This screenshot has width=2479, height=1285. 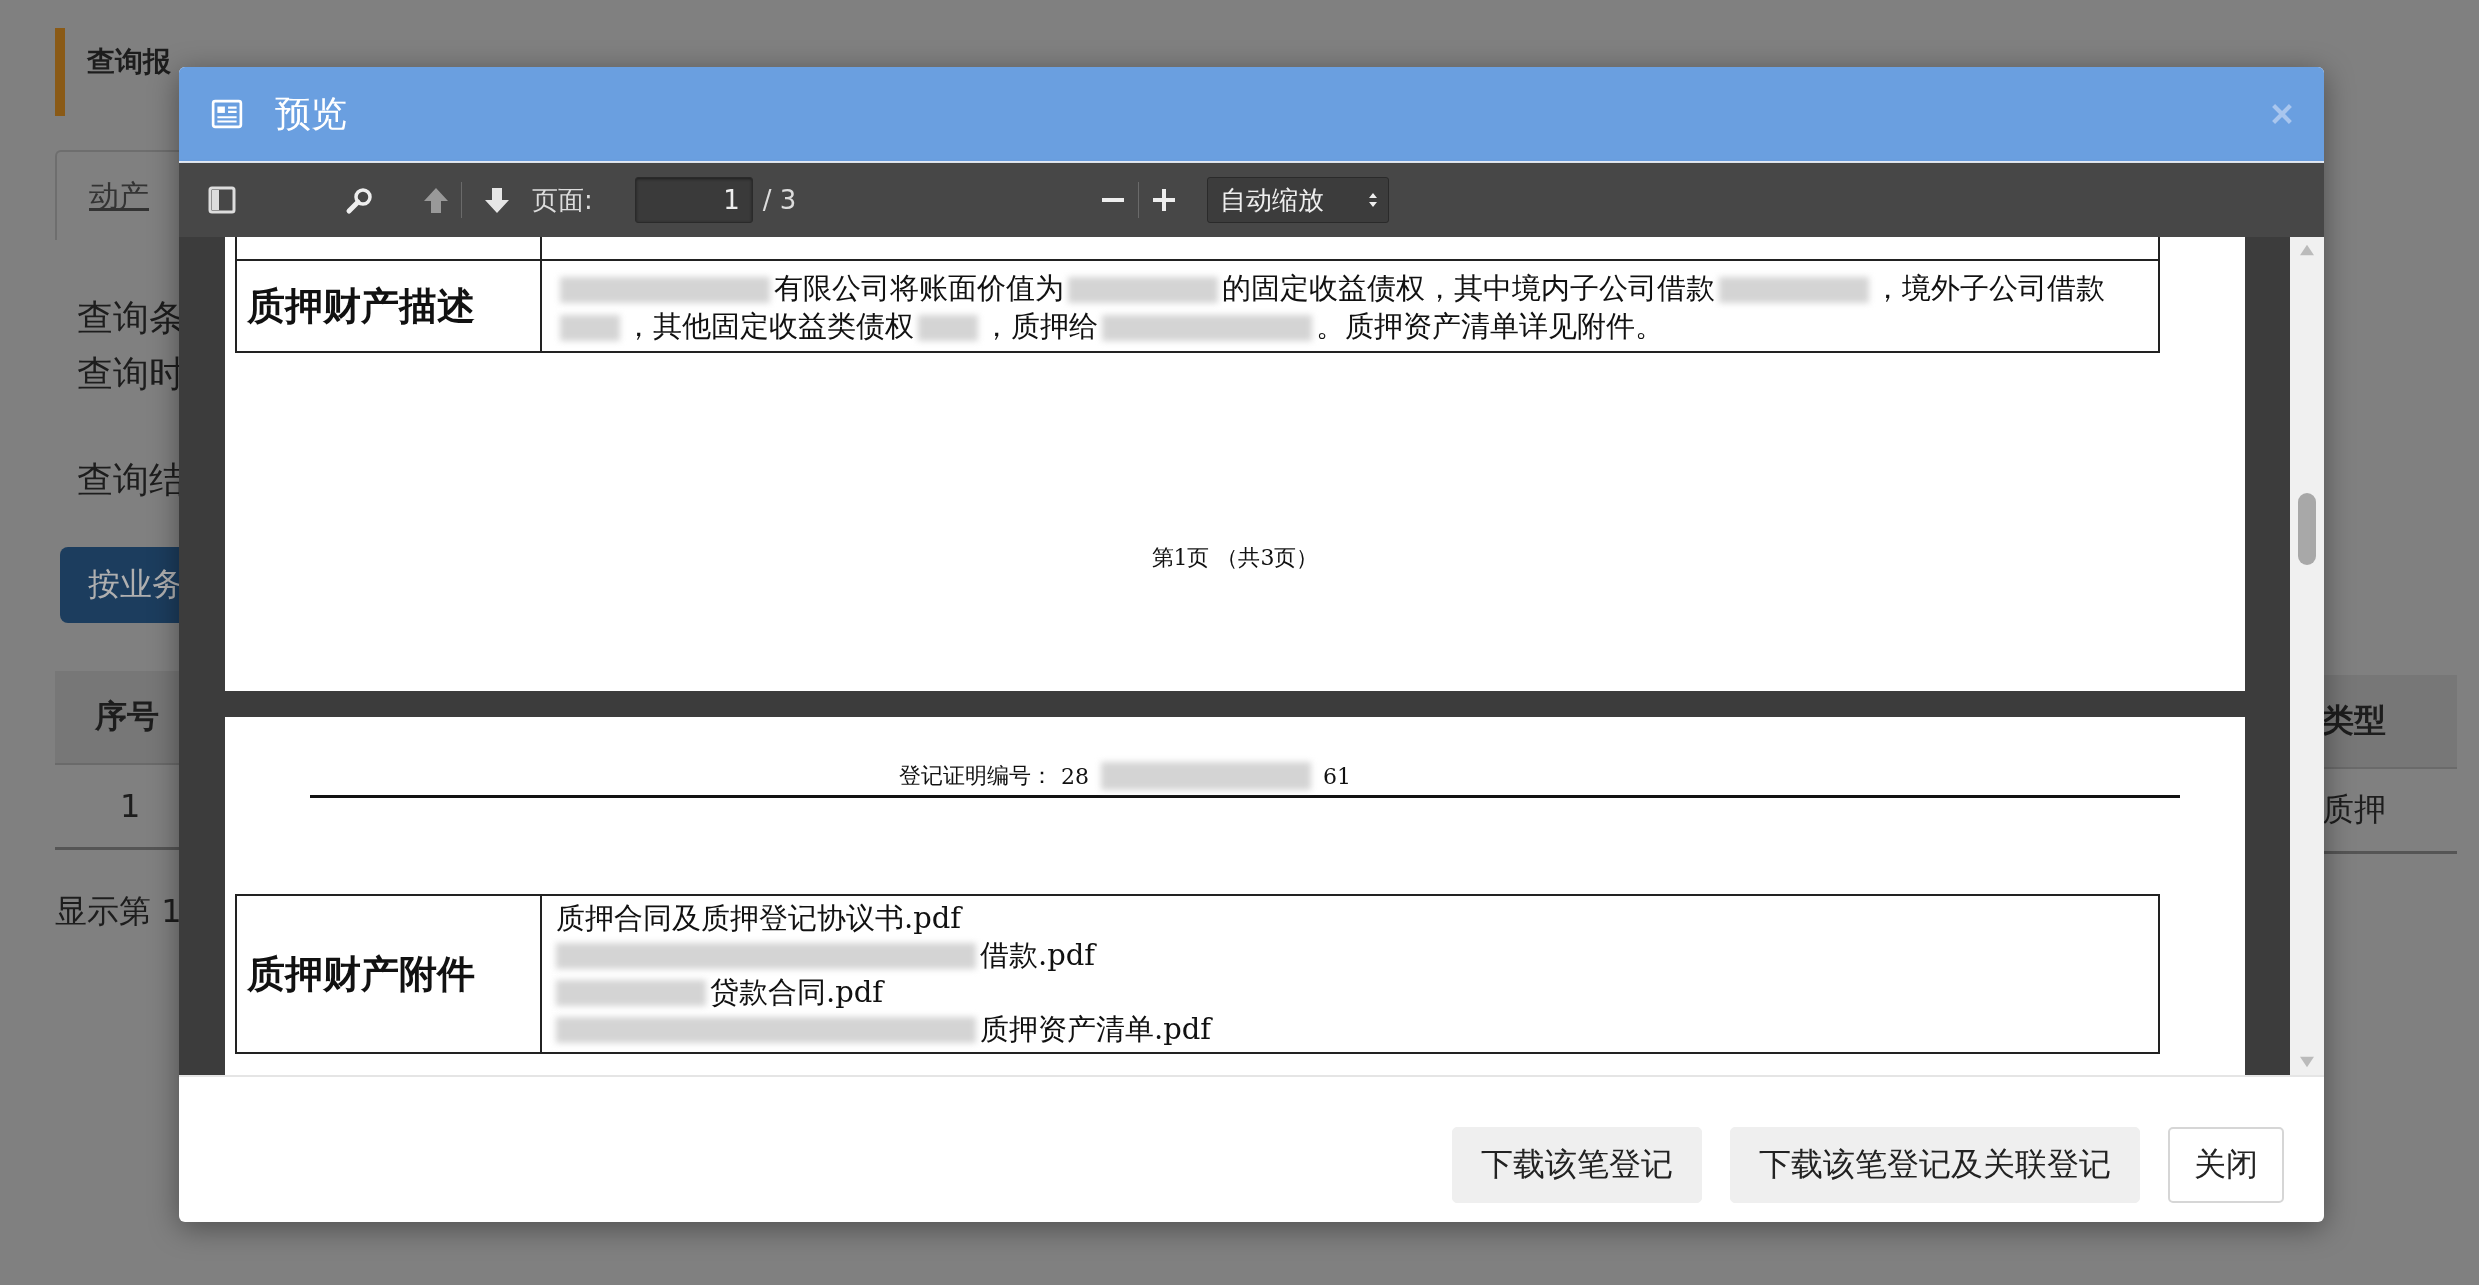 I want to click on scrollbar, so click(x=2307, y=656).